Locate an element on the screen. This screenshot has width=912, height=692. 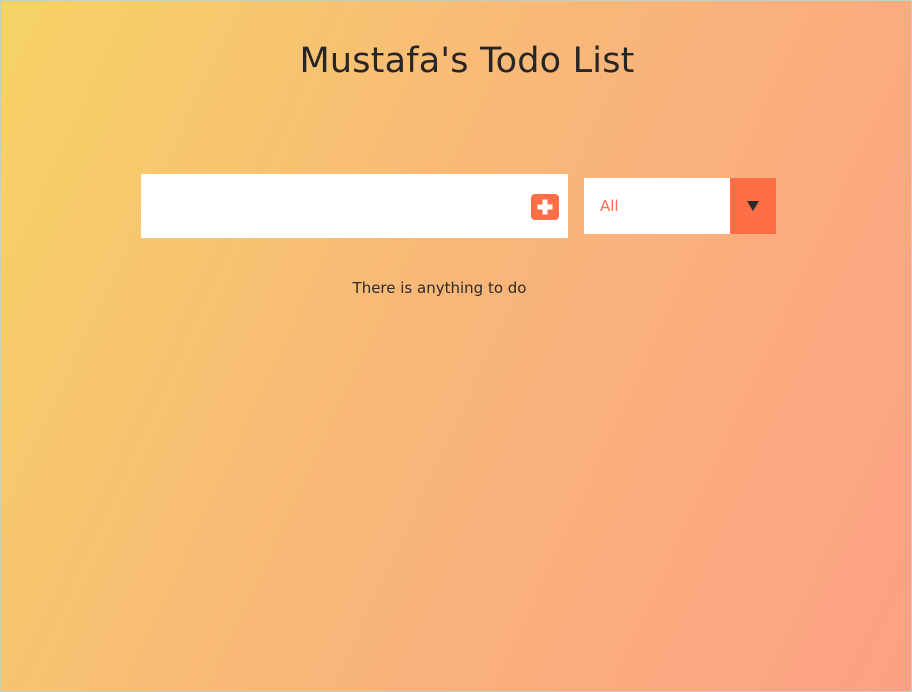
empty-list-message: There is anything to do is located at coordinates (439, 288).